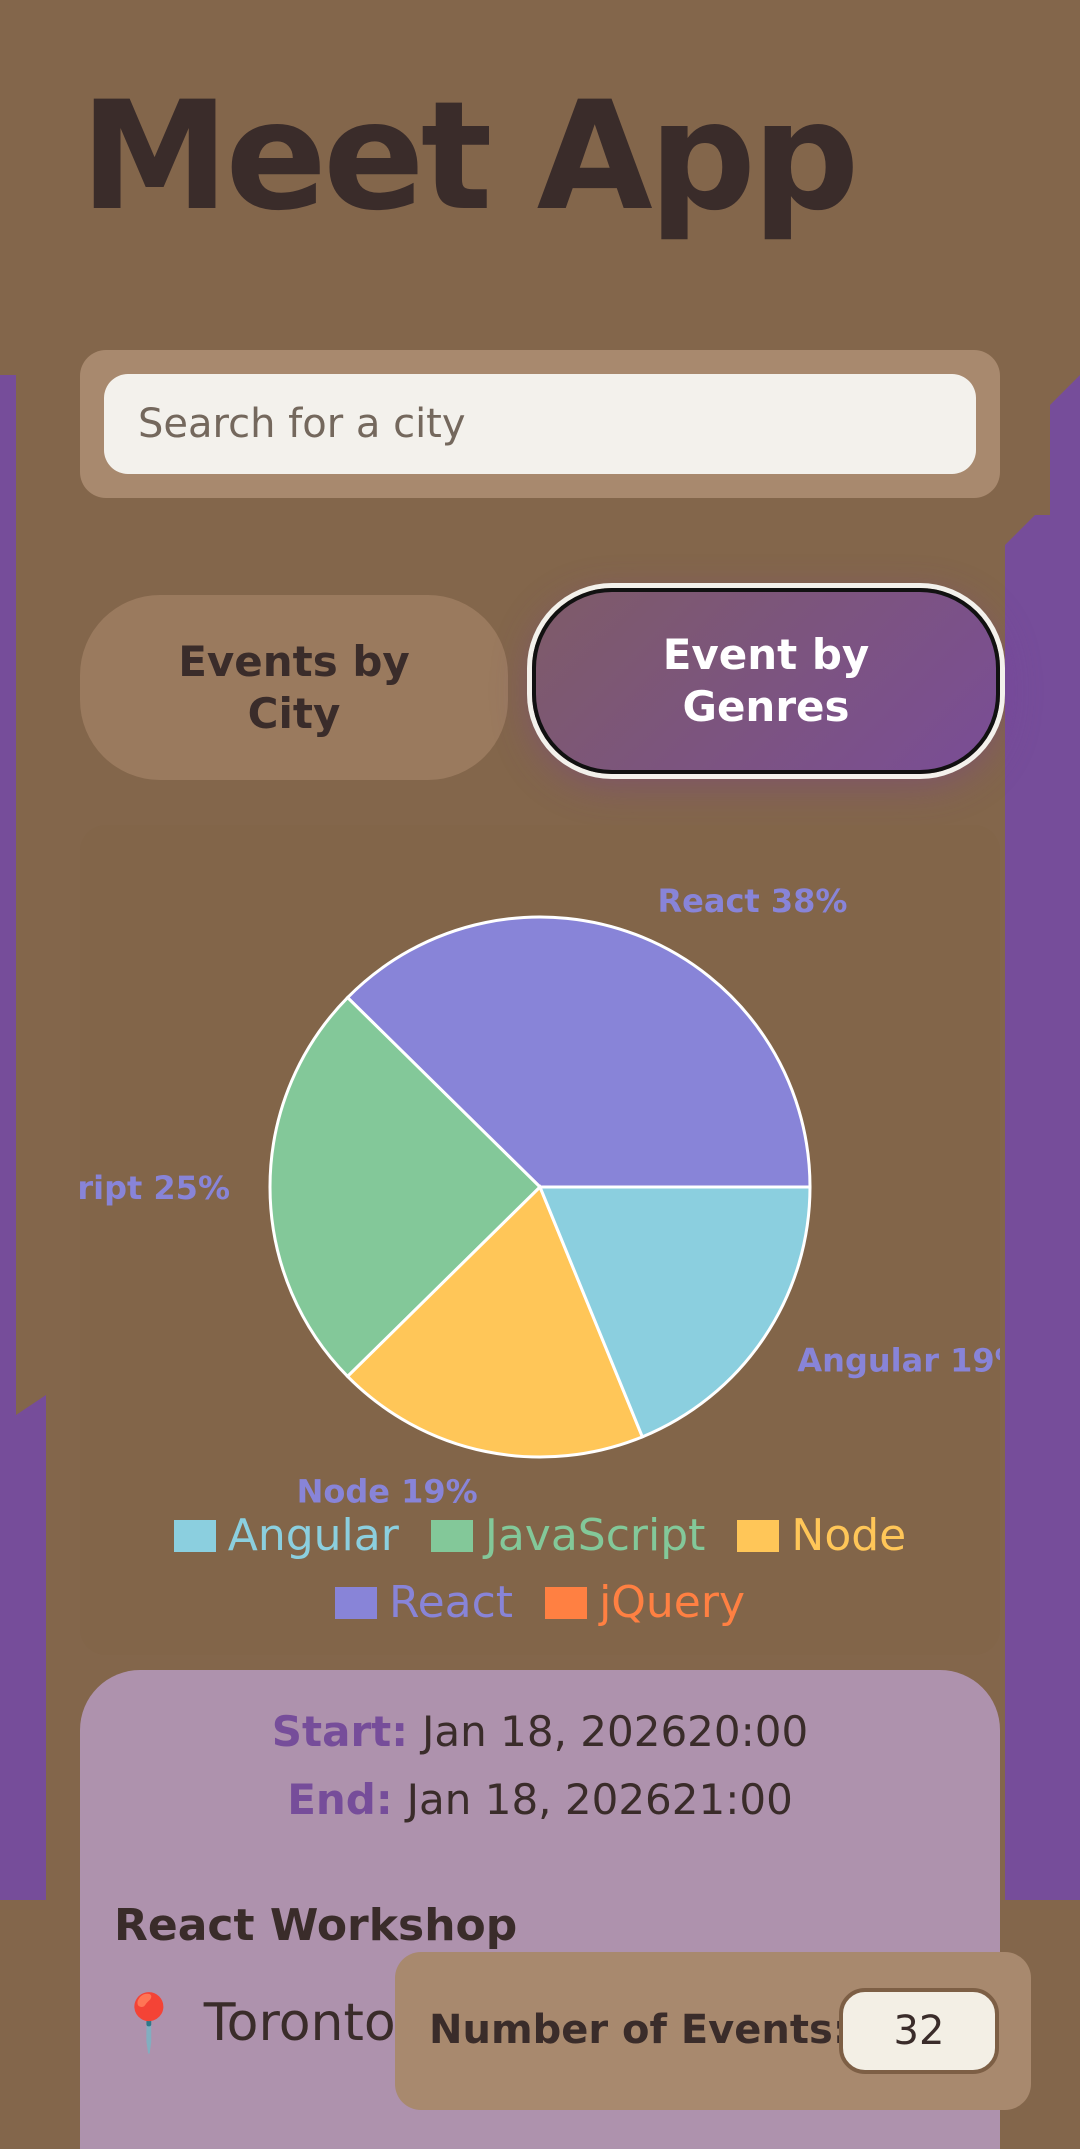  Describe the element at coordinates (758, 1535) in the screenshot. I see `legend-swatch-node` at that location.